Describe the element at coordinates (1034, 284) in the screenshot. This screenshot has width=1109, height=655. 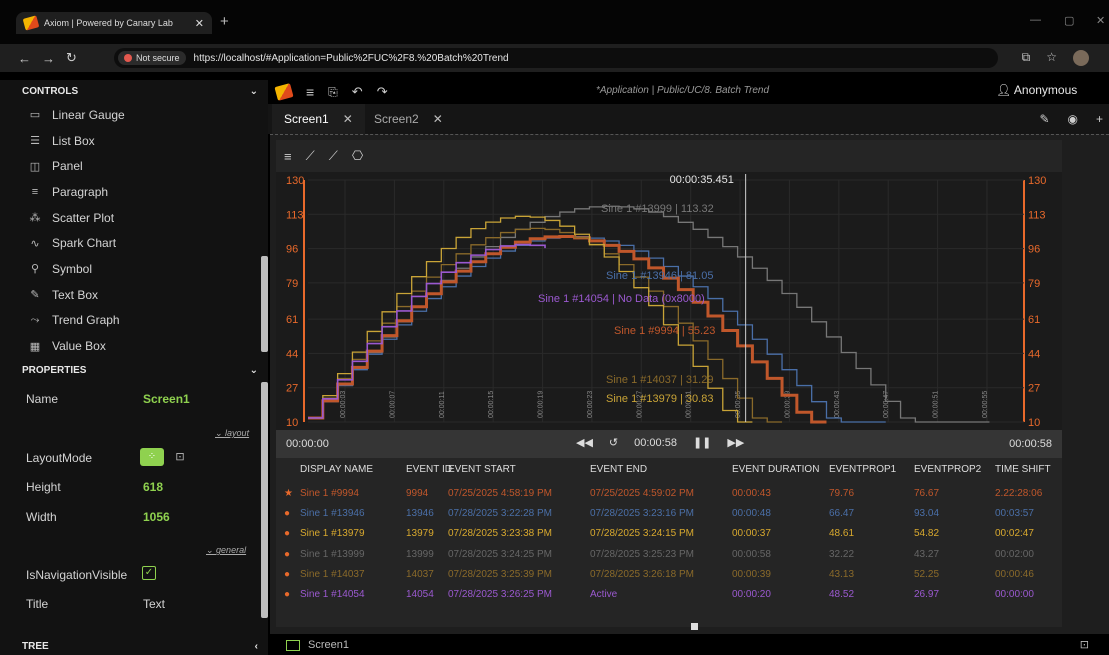
I see `y-tick-label-right: 79` at that location.